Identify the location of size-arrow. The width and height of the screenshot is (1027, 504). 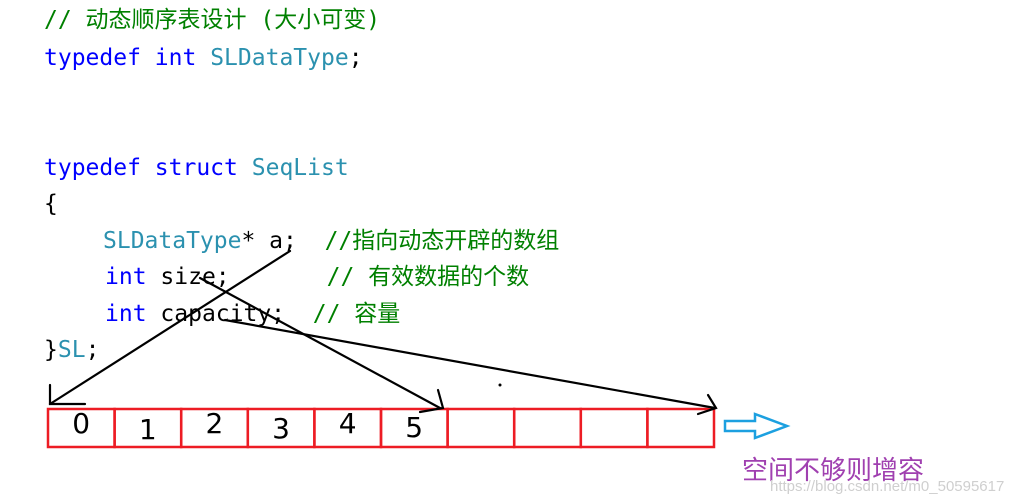
(320, 343).